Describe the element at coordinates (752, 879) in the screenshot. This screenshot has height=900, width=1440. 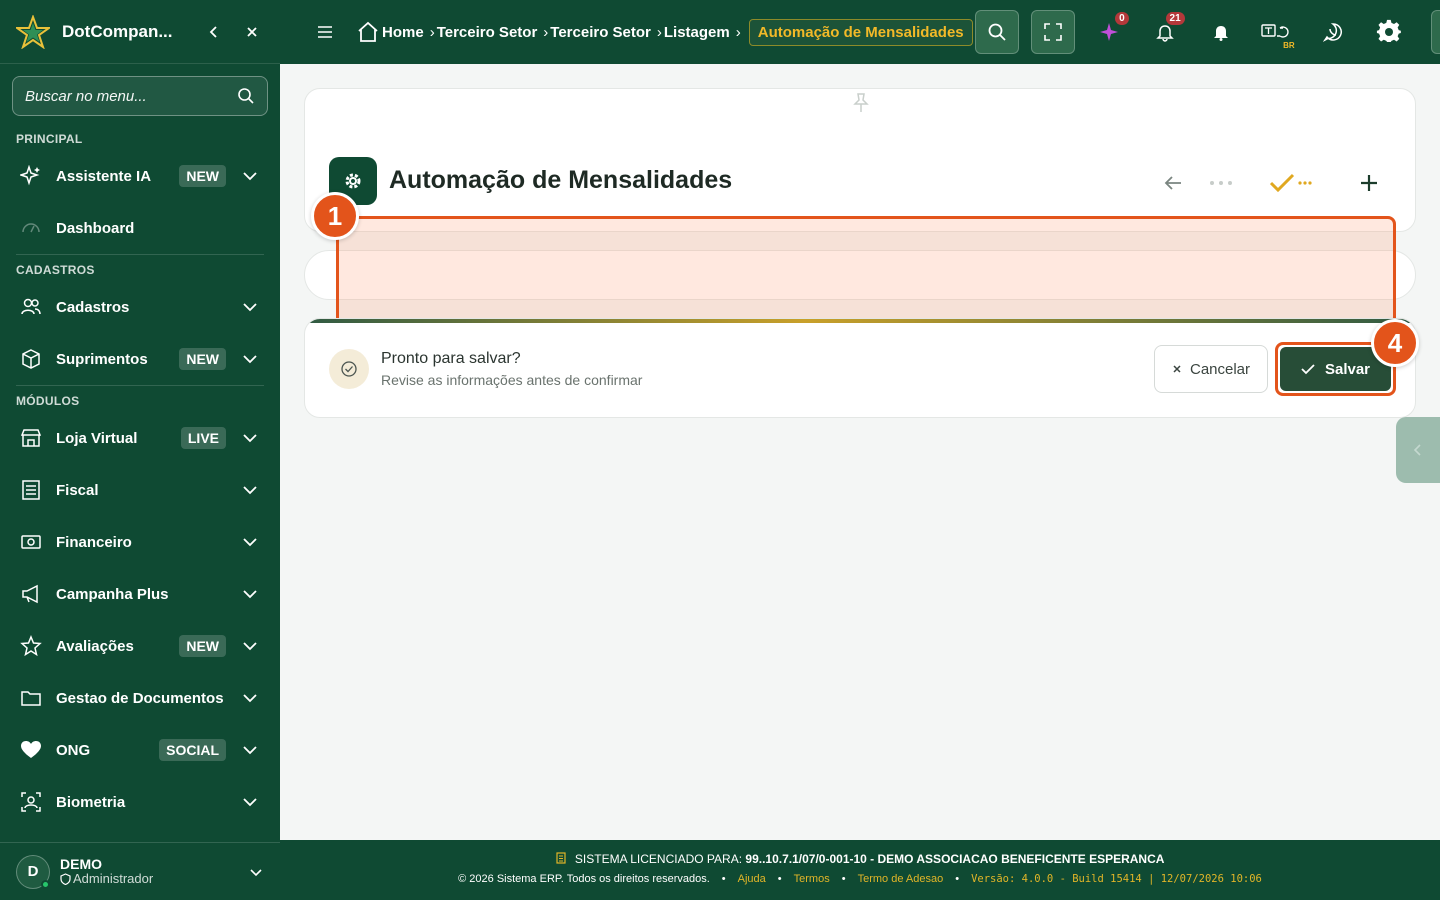
I see `help-link: Ajuda` at that location.